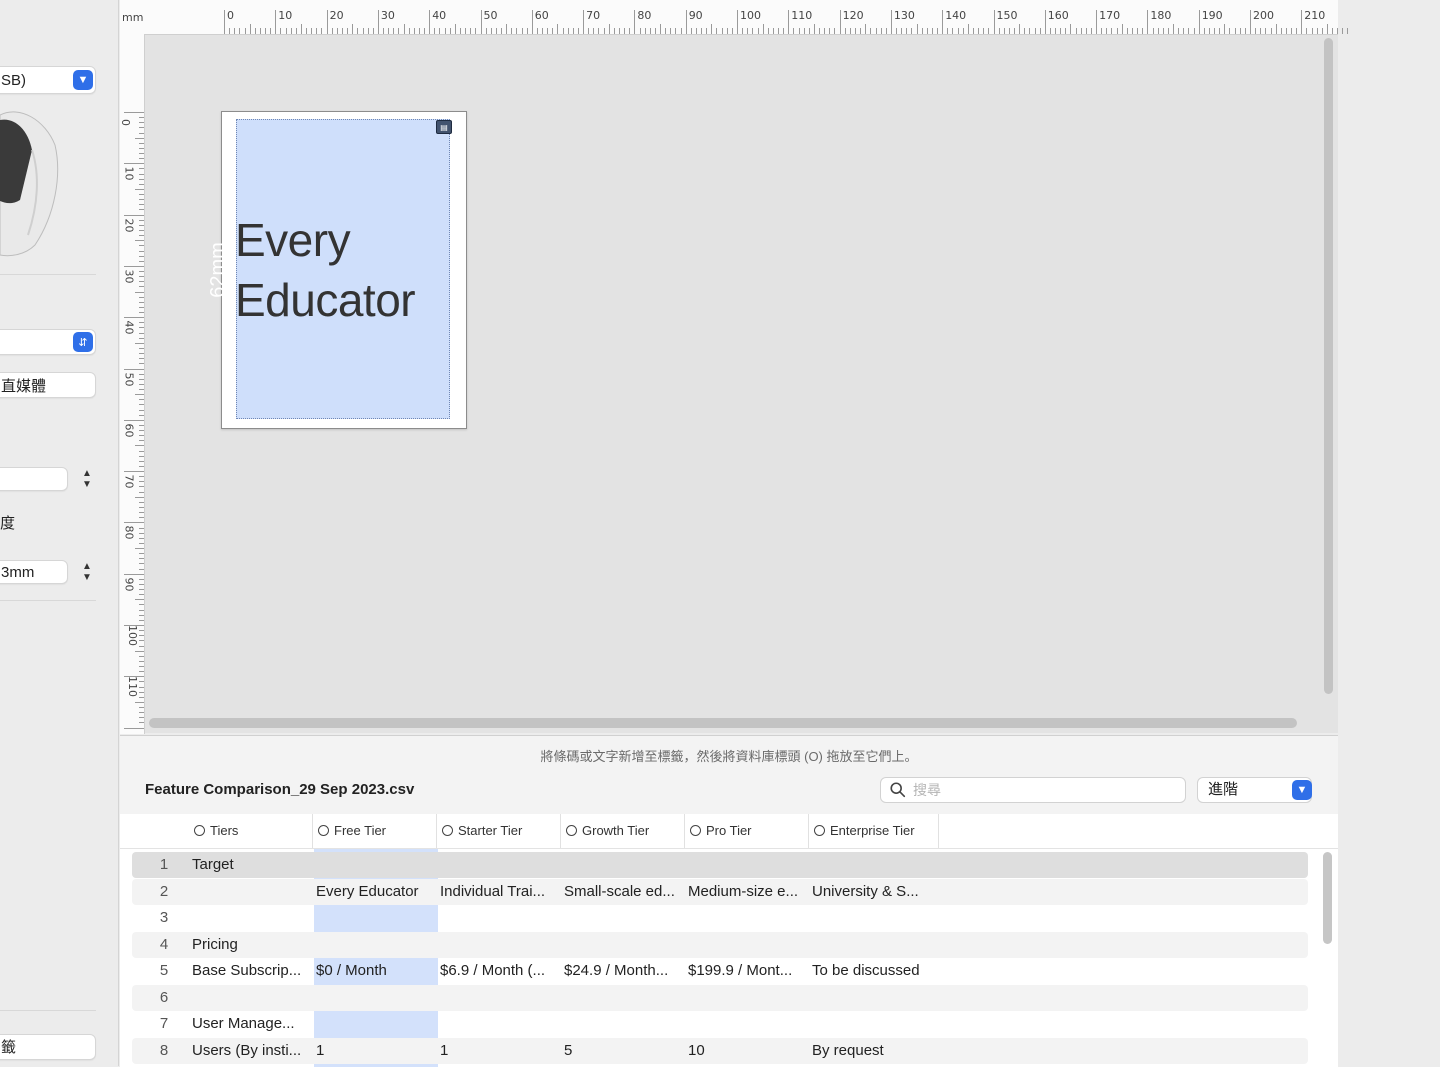  Describe the element at coordinates (48, 1047) in the screenshot. I see `bottom-field: 籤` at that location.